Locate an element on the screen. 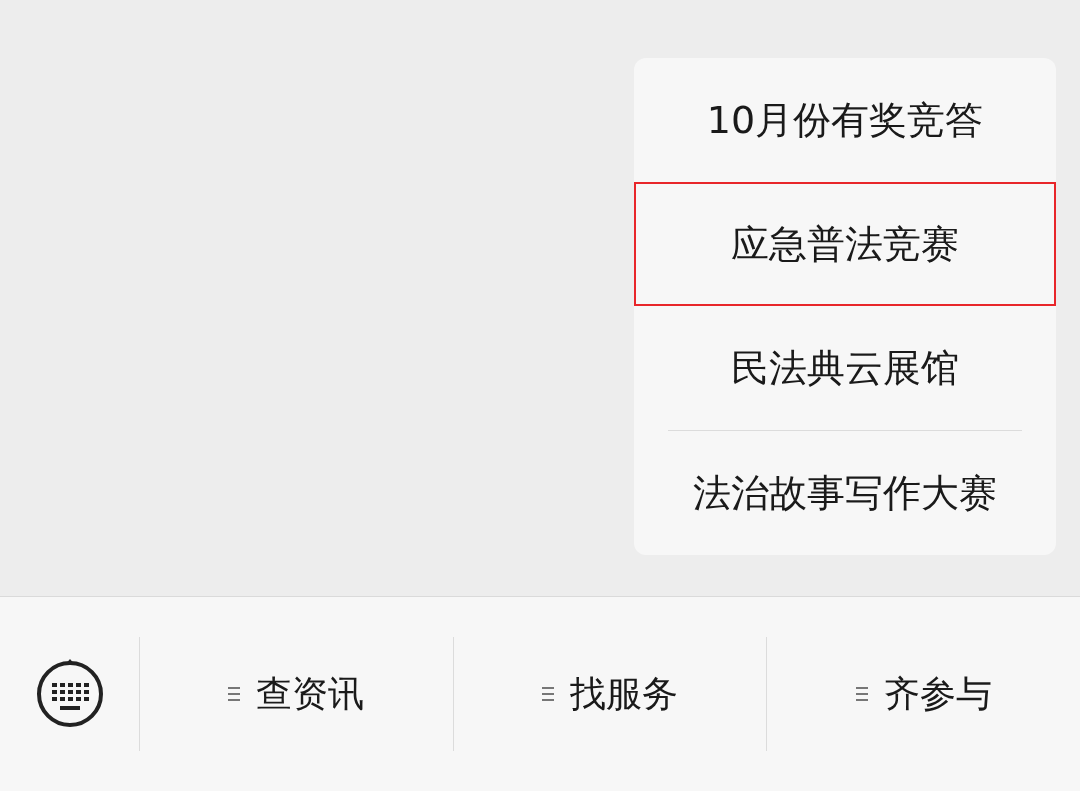  menu-item: 法治故事写作大赛 is located at coordinates (845, 493).